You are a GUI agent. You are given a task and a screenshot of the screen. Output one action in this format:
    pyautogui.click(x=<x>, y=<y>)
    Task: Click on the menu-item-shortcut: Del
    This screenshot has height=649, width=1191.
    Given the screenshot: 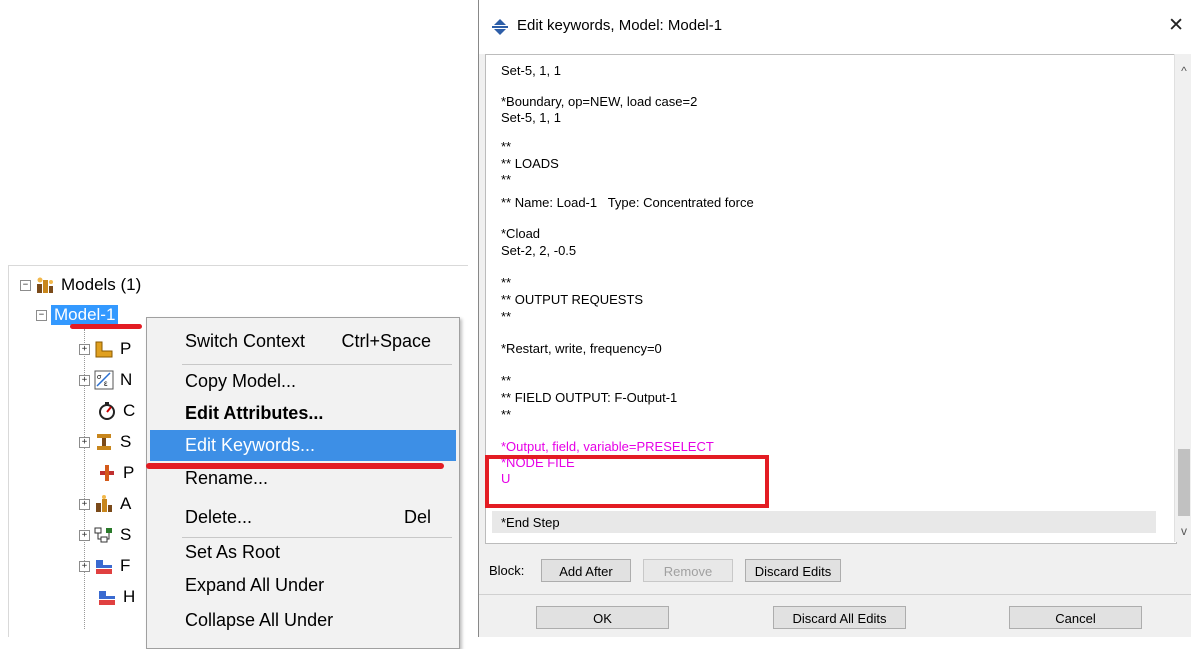 What is the action you would take?
    pyautogui.click(x=417, y=517)
    